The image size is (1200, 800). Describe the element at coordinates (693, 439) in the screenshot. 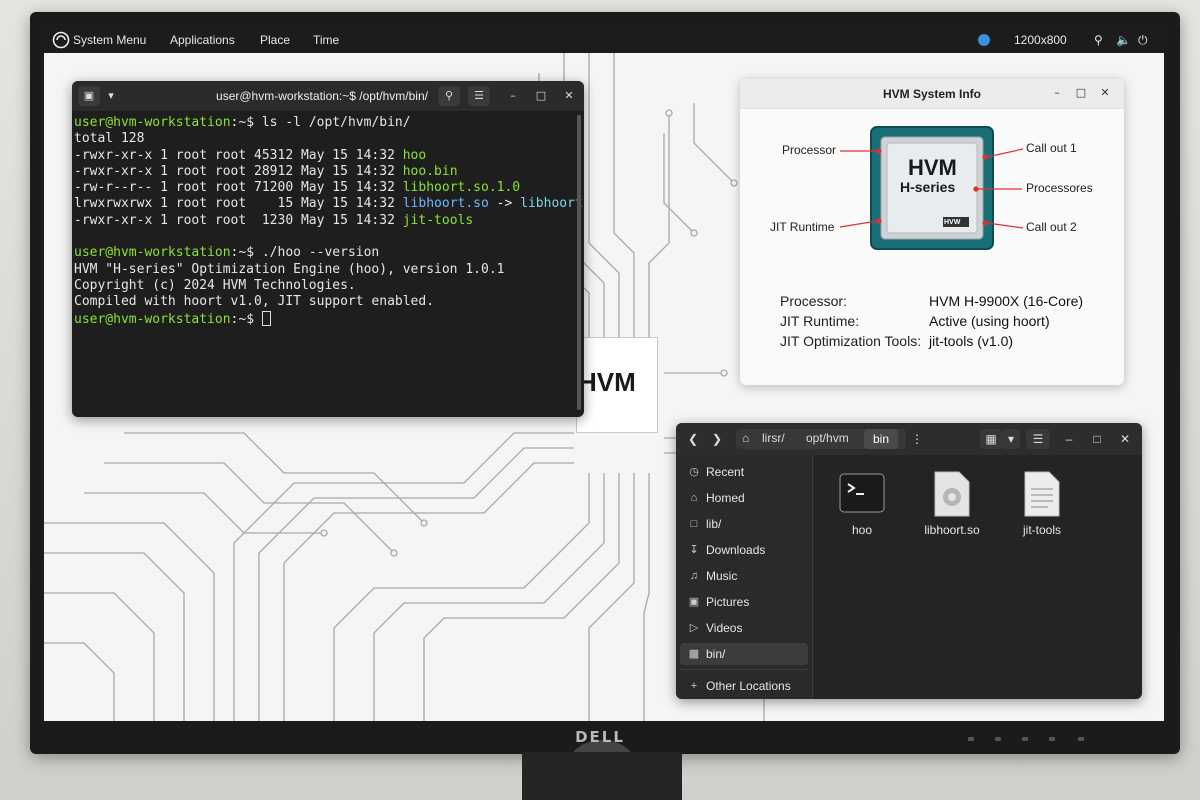

I see `back-icon: ❮` at that location.